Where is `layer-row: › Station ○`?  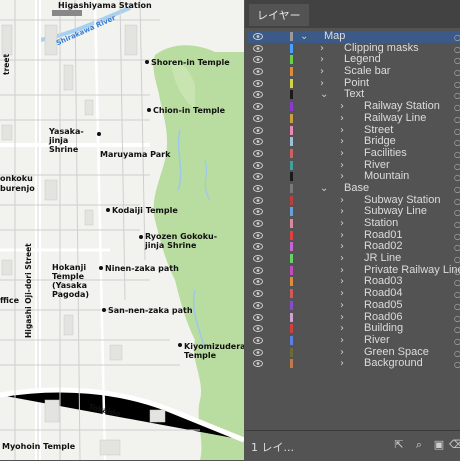 layer-row: › Station ○ is located at coordinates (354, 223).